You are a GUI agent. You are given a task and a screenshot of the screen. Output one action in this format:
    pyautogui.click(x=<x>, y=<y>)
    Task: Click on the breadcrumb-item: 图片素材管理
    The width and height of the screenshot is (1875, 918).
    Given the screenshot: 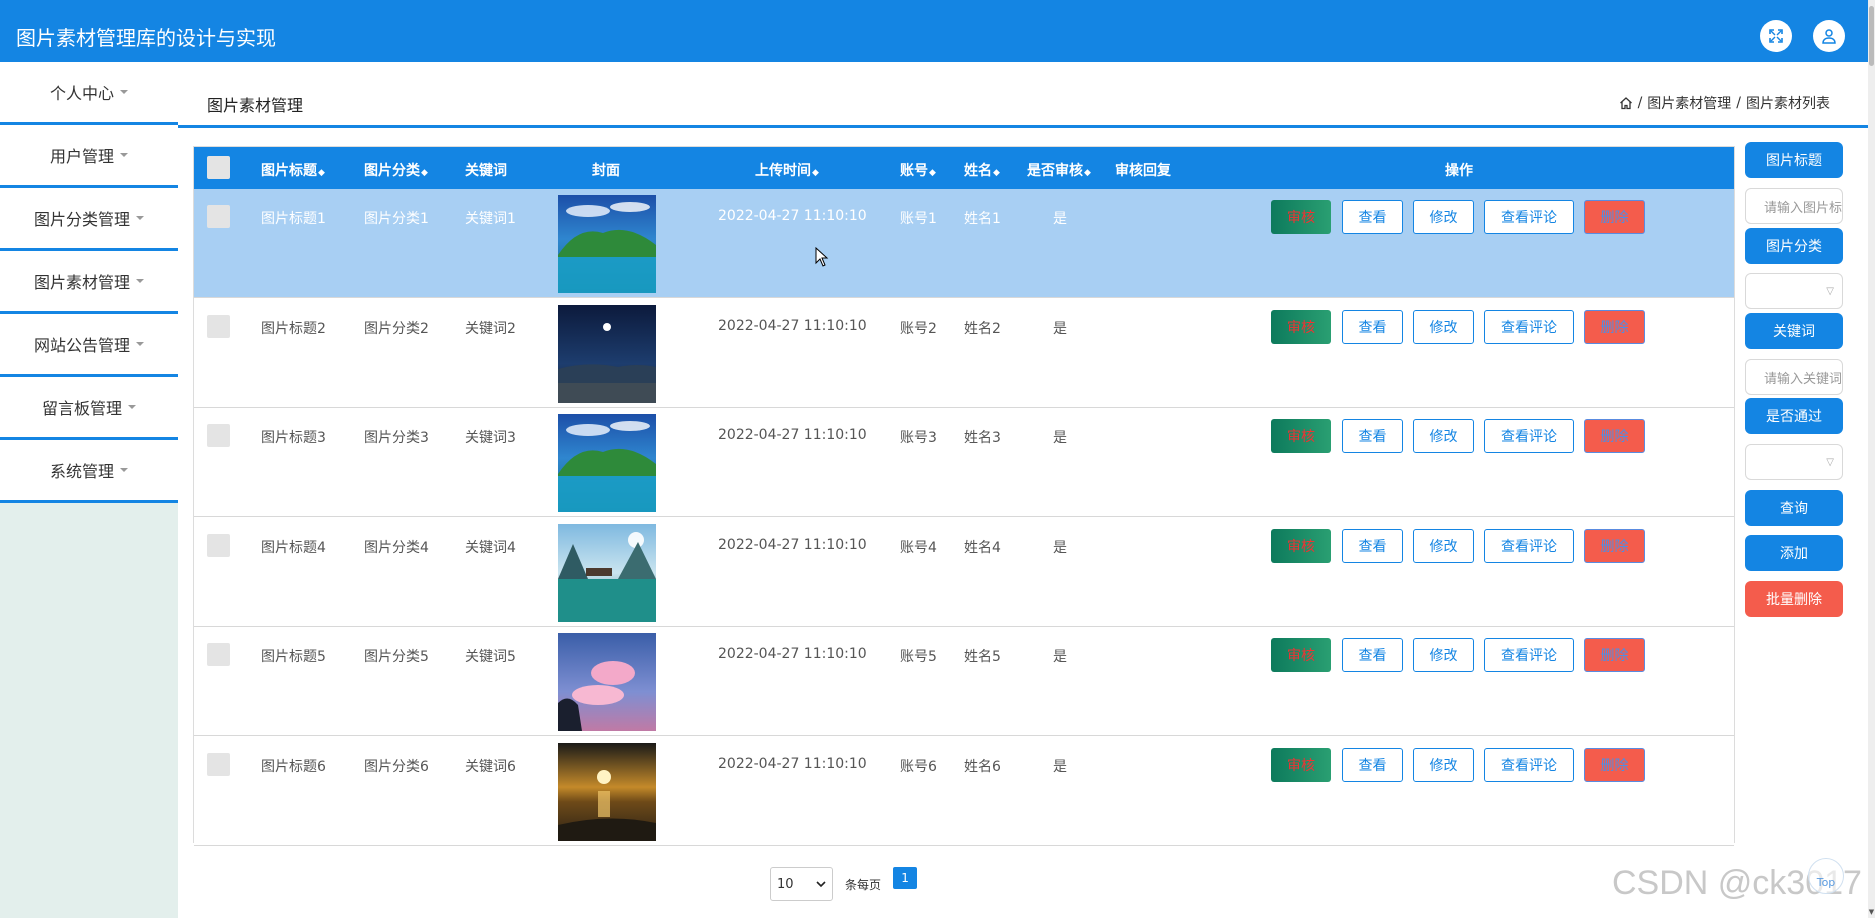 What is the action you would take?
    pyautogui.click(x=1689, y=103)
    